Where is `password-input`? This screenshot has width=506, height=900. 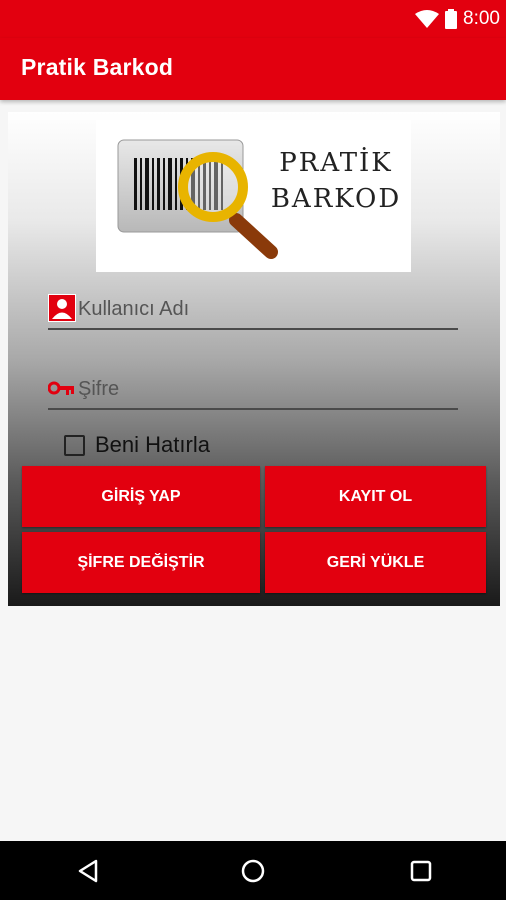 password-input is located at coordinates (263, 389).